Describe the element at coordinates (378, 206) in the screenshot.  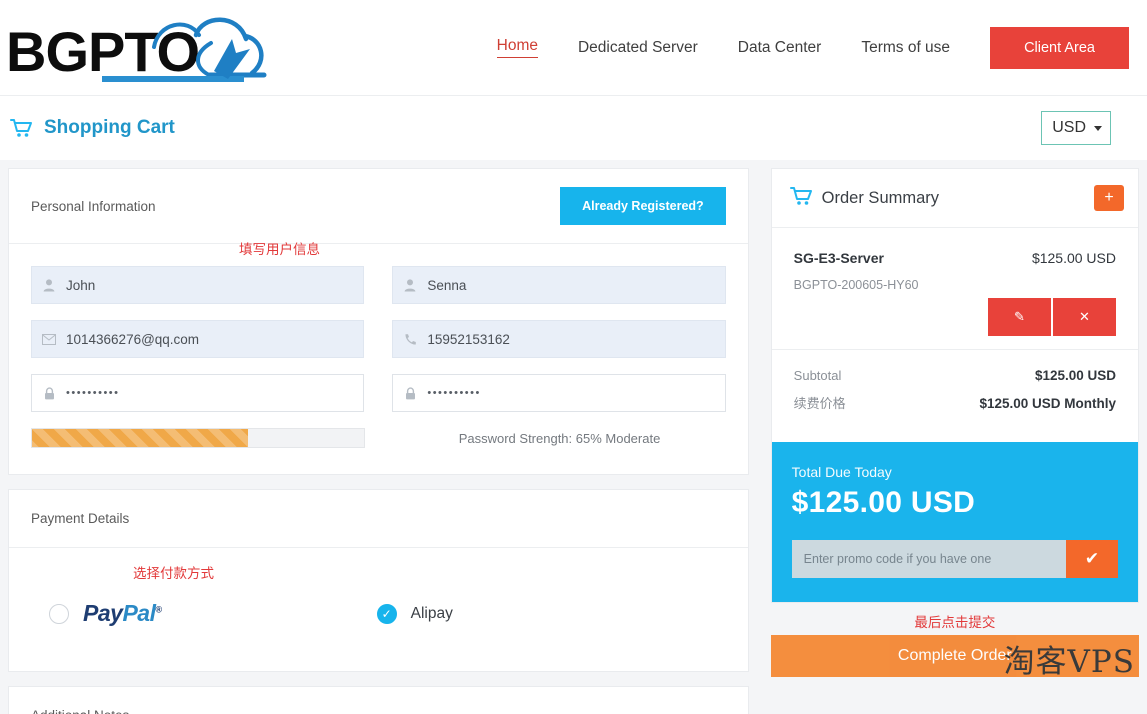
I see `personal-information-header: Personal Information Already Registered?` at that location.